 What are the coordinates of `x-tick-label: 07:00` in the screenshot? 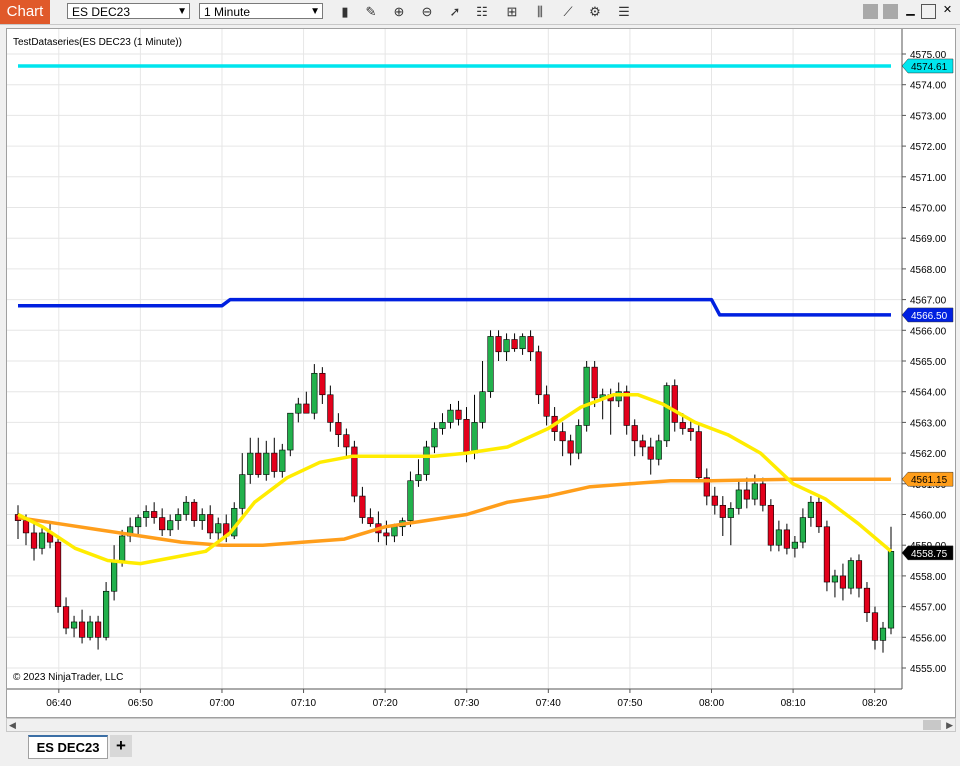 It's located at (221, 703).